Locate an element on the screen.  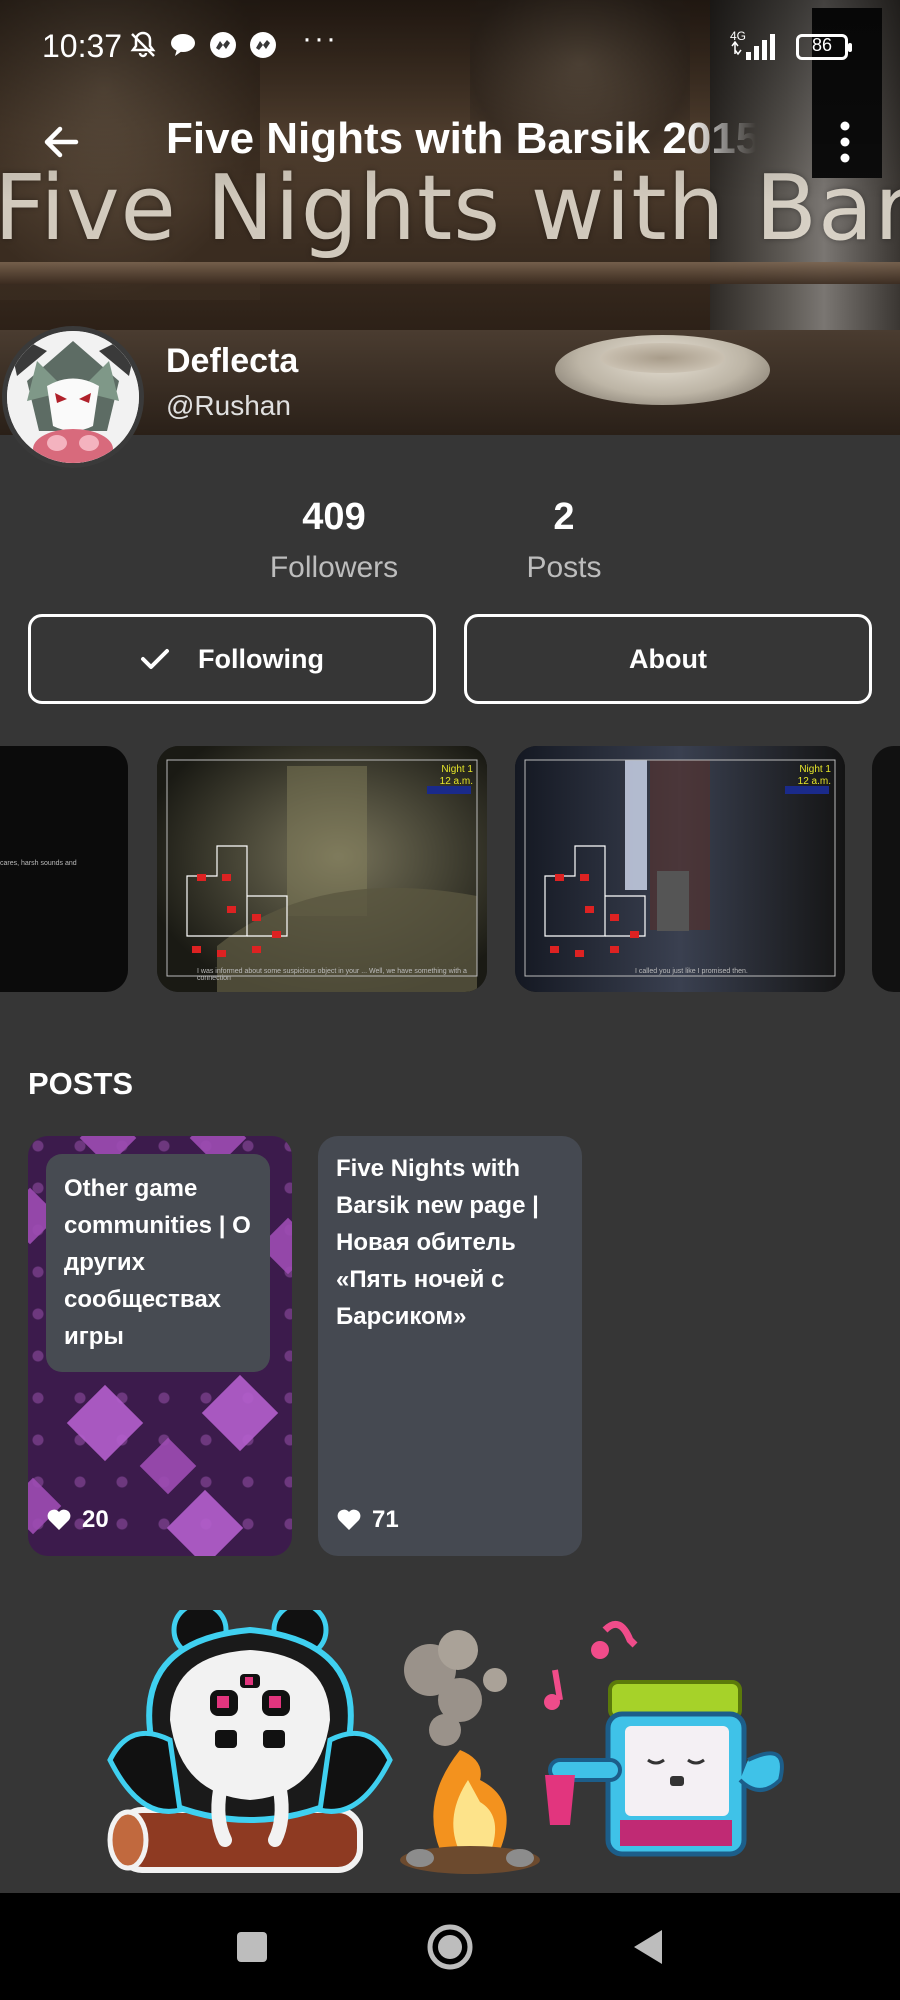
bell-off-icon is located at coordinates (143, 45).